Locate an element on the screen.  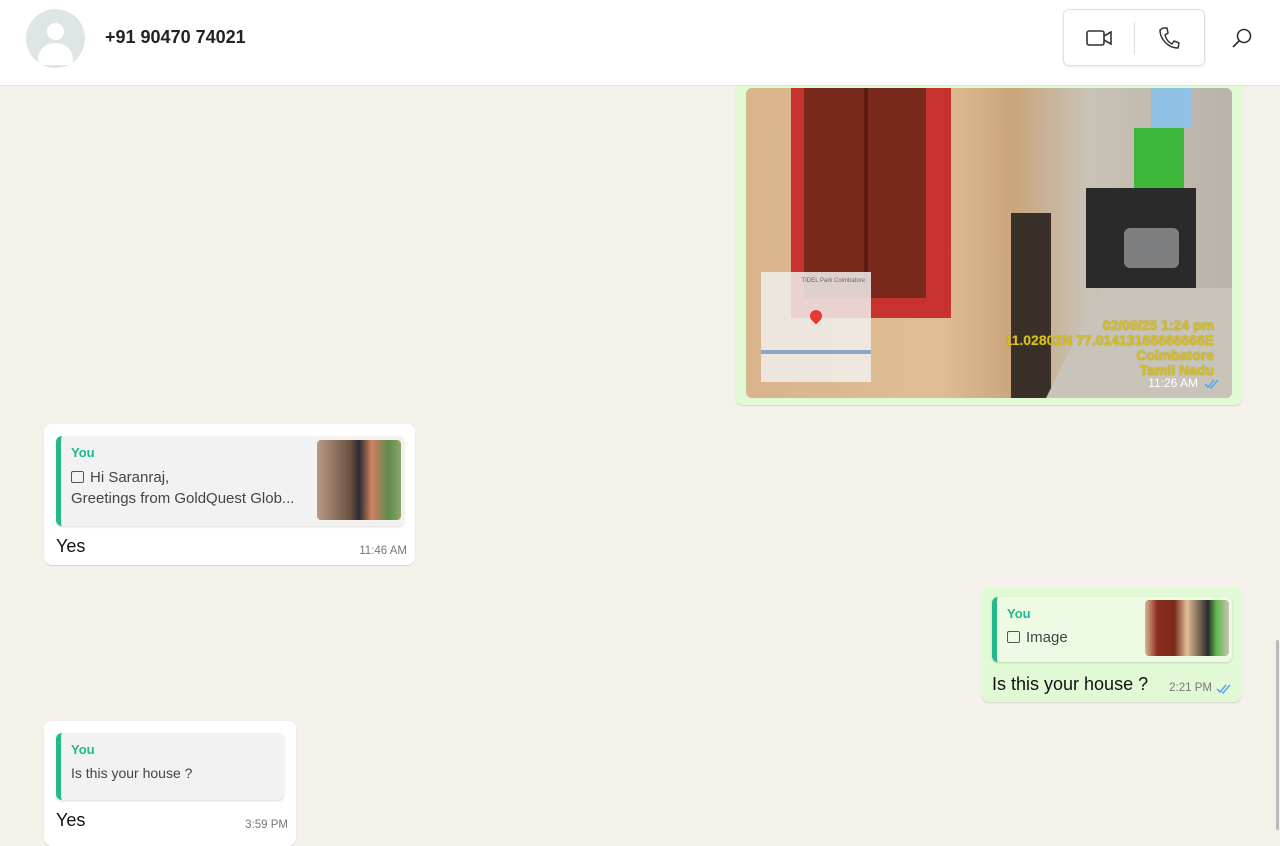
voice-call-button is located at coordinates (1170, 37).